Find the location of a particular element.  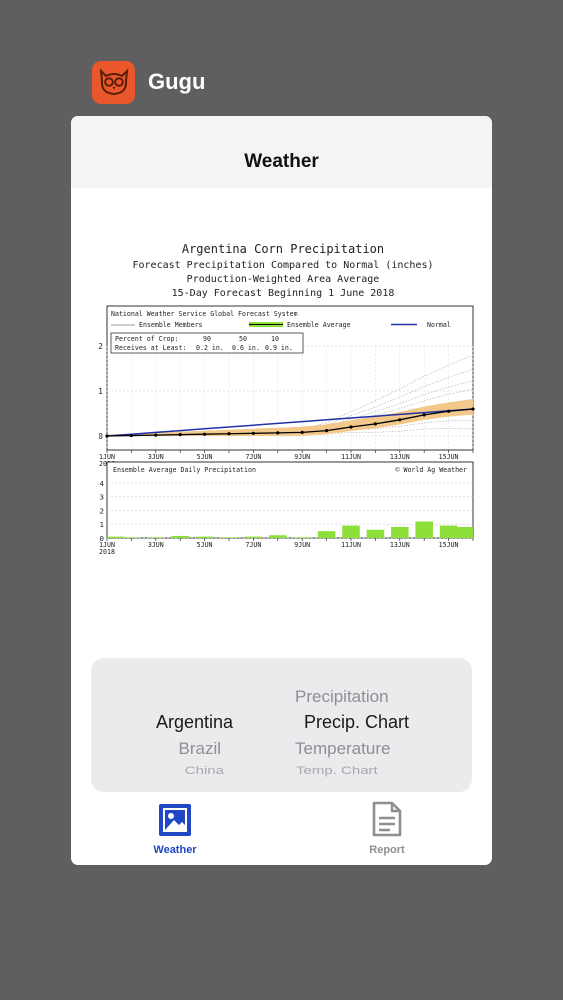

upper-x-tick-label: 13JUN is located at coordinates (400, 457).